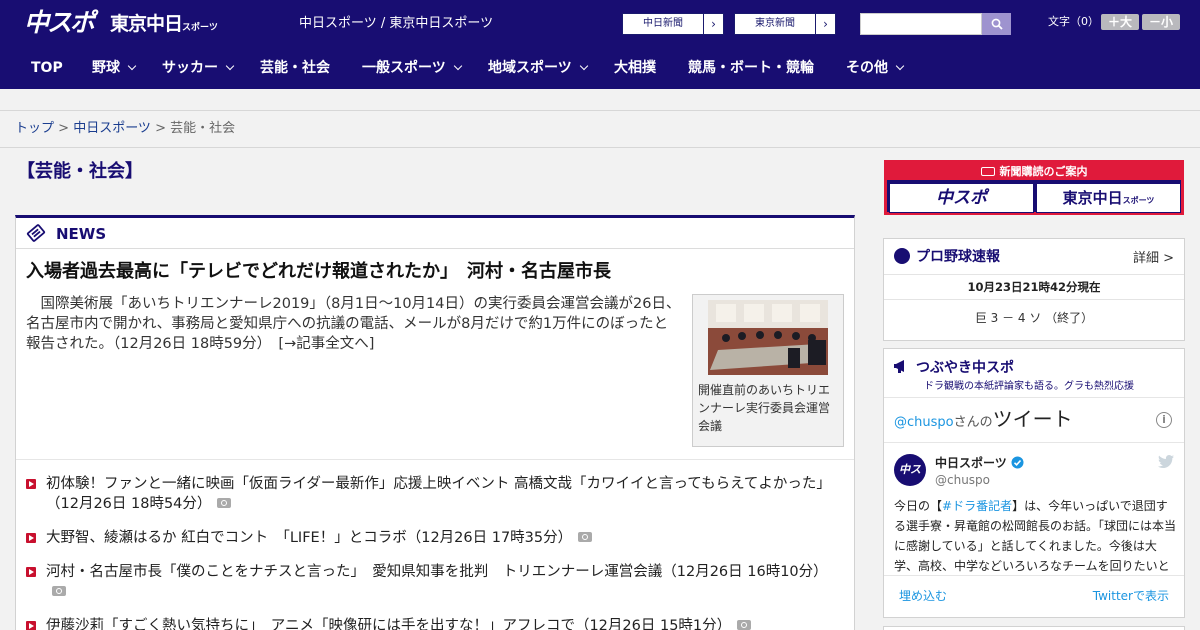  Describe the element at coordinates (295, 68) in the screenshot. I see `nav-item-entertainment: 芸能・社会` at that location.